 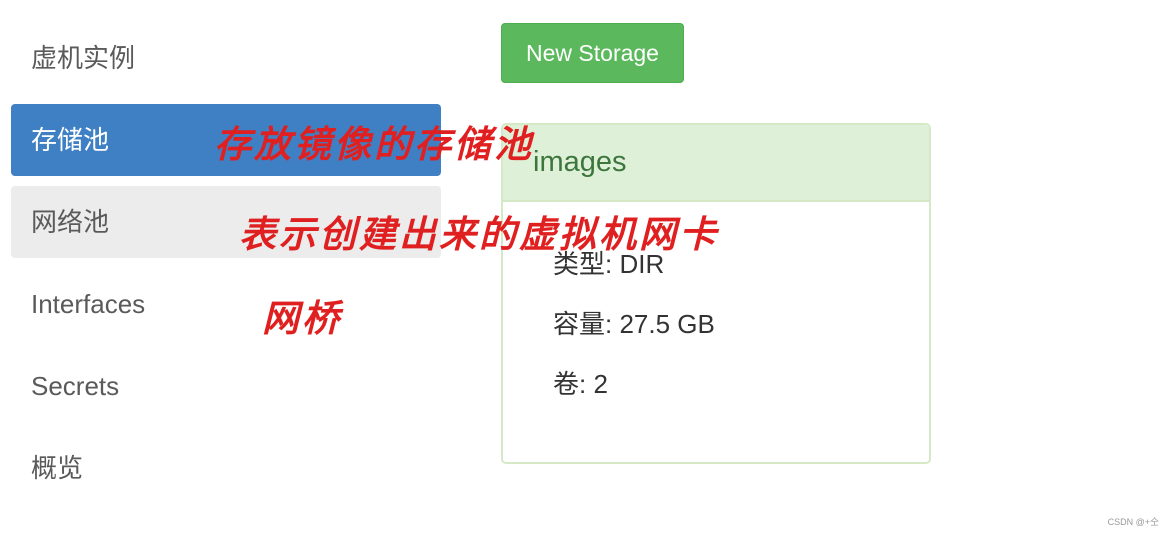 What do you see at coordinates (88, 304) in the screenshot?
I see `sidebar-item-label: Interfaces` at bounding box center [88, 304].